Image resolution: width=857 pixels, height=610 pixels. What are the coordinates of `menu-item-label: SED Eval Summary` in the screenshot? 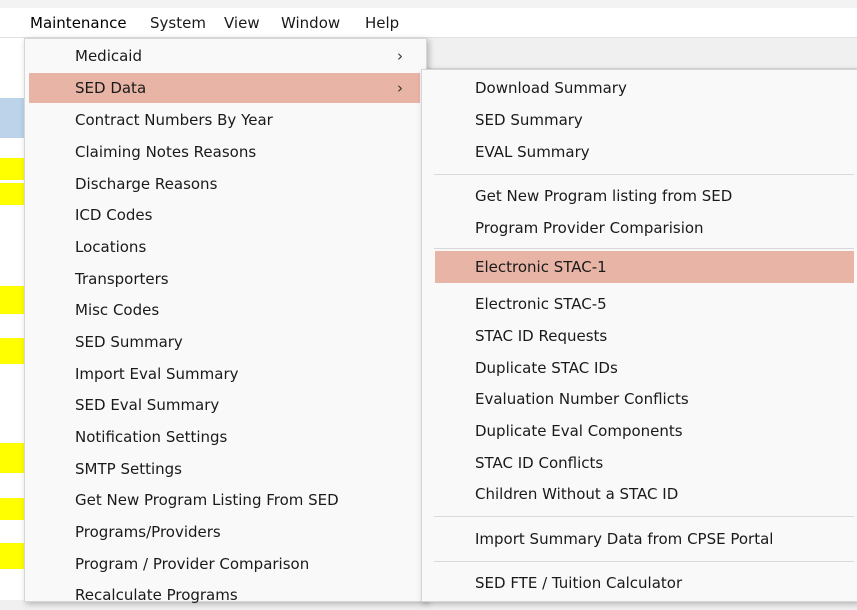 It's located at (147, 405).